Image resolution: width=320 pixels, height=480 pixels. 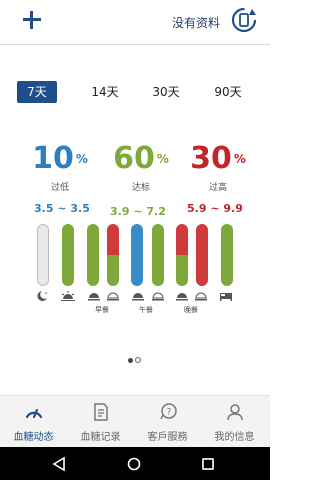 I want to click on dinner-label: 晚餐, so click(x=191, y=310).